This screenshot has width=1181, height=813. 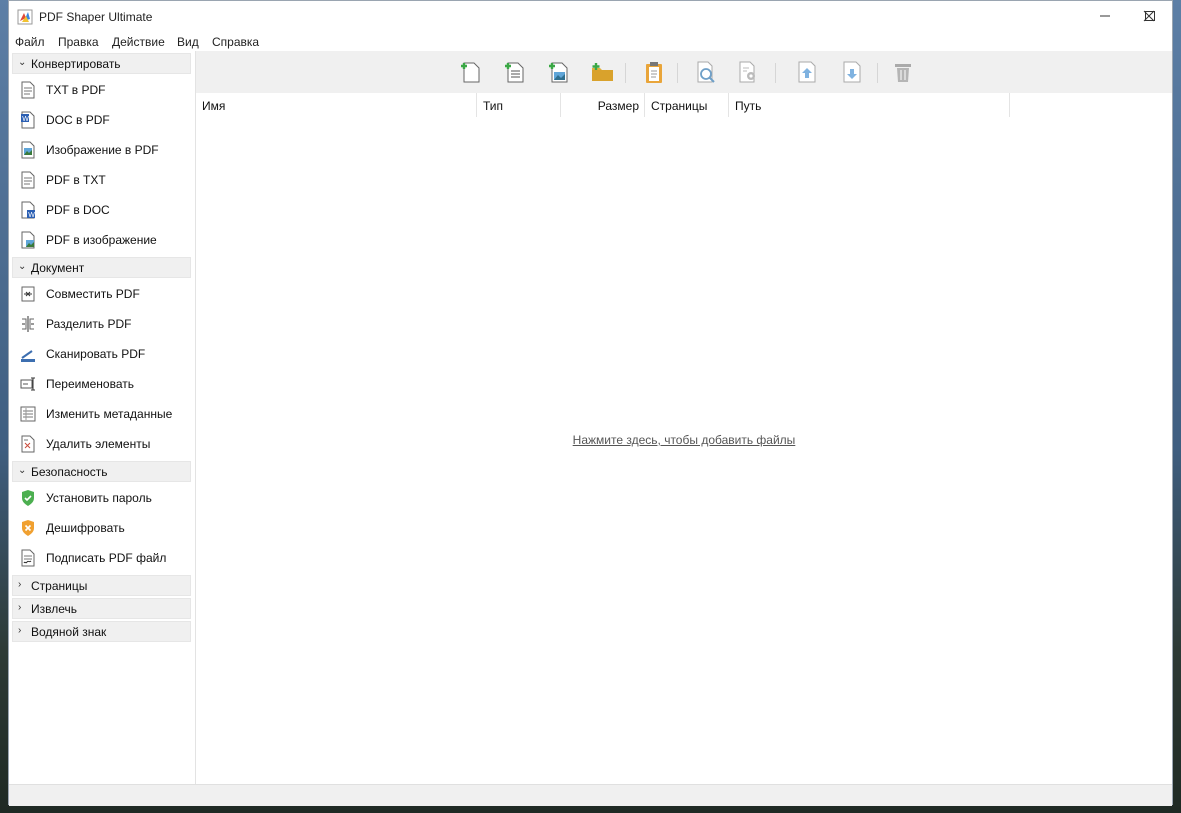 What do you see at coordinates (618, 106) in the screenshot?
I see `column-label: Размер` at bounding box center [618, 106].